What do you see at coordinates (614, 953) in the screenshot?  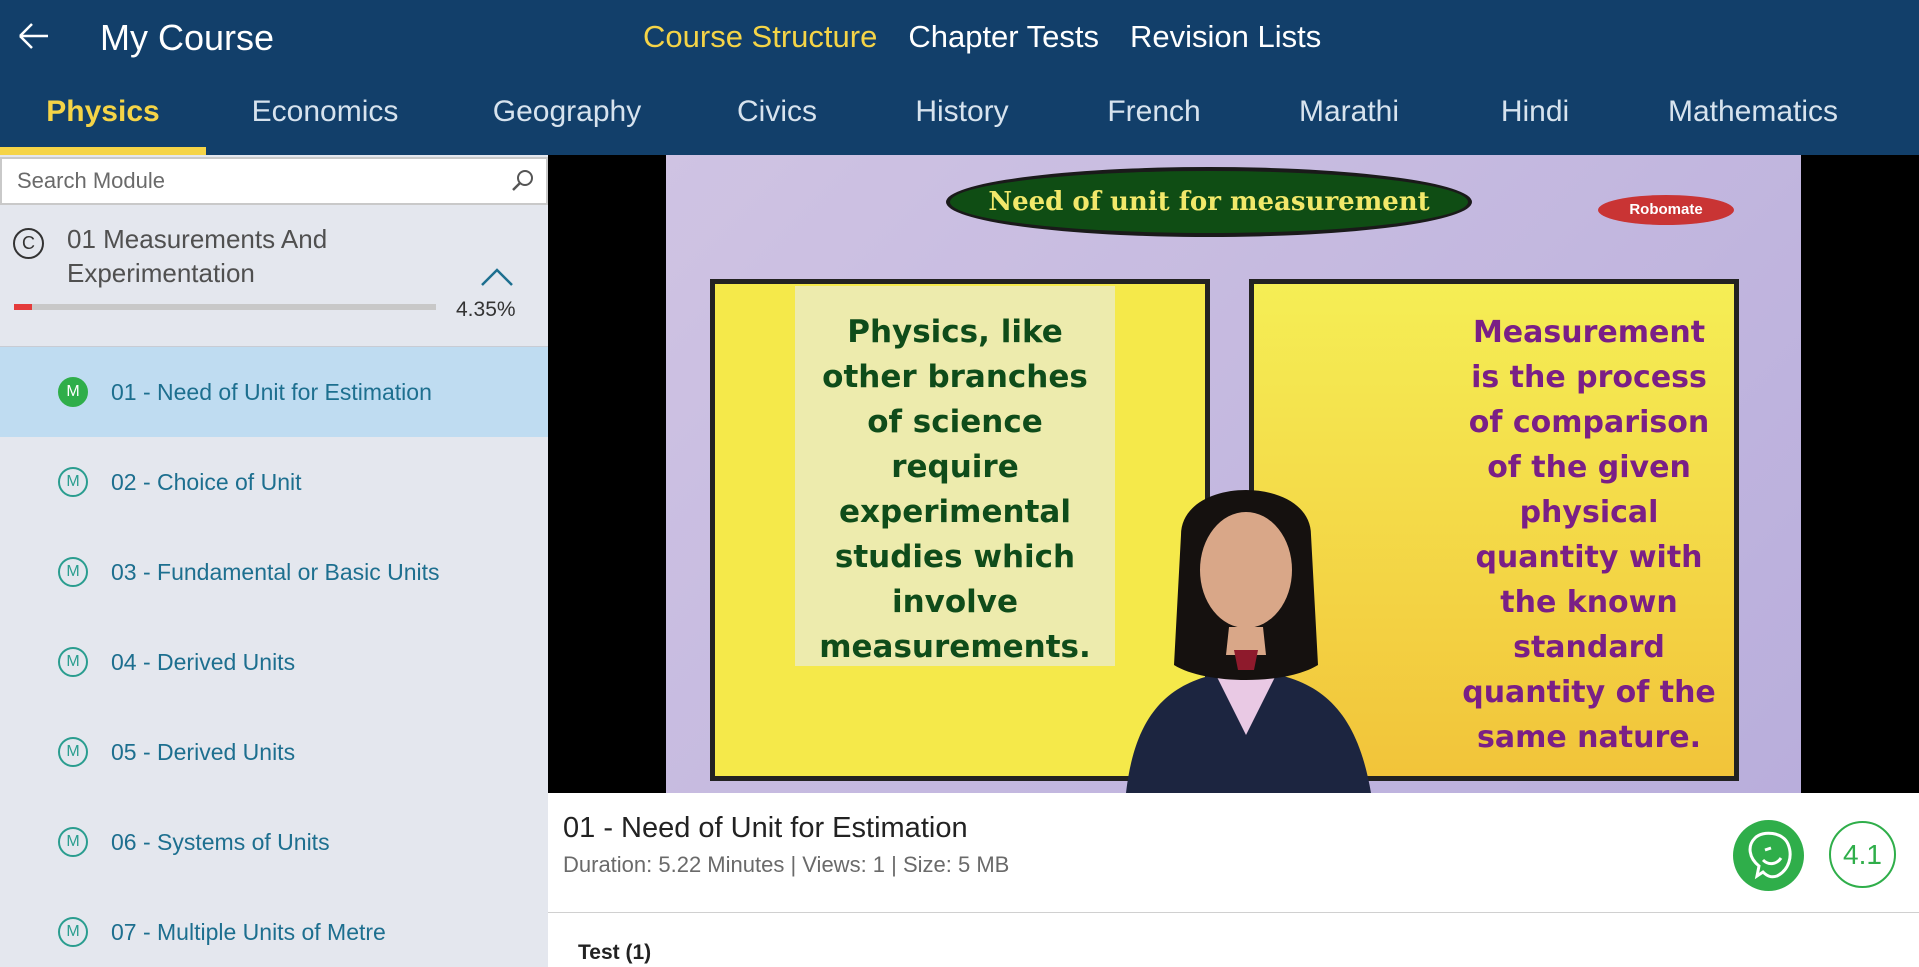 I see `test-tab: Test (1)` at bounding box center [614, 953].